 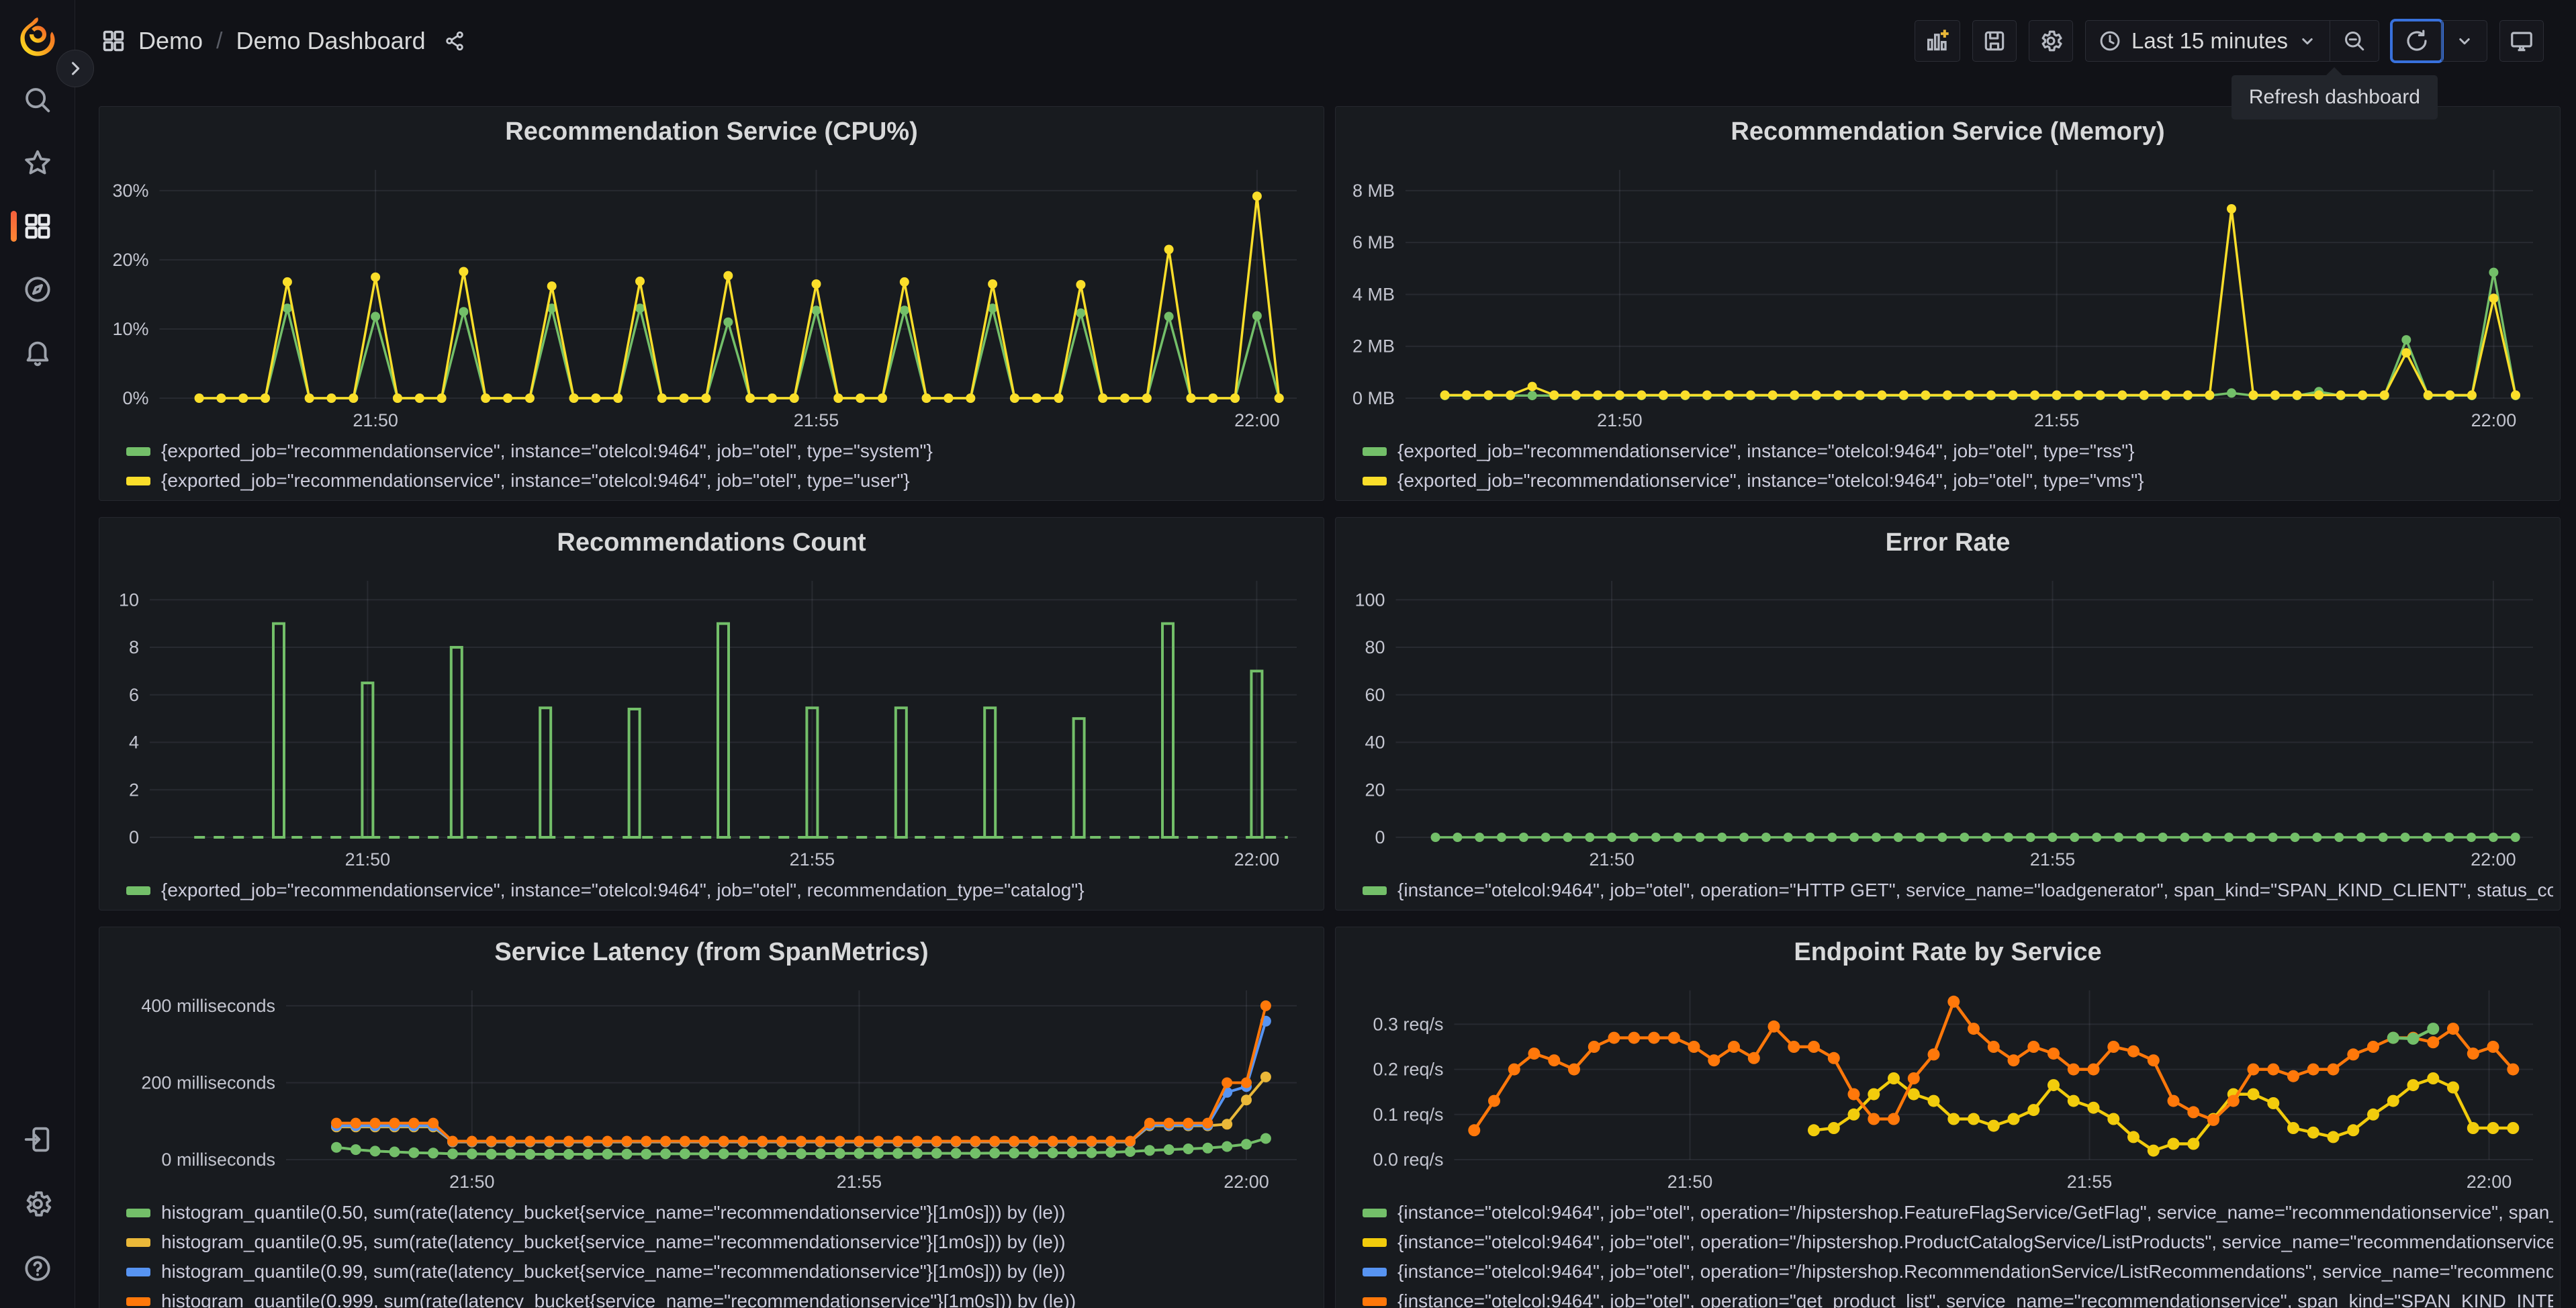 What do you see at coordinates (711, 950) in the screenshot?
I see `panel-title: Service Latency (from SpanMetrics)` at bounding box center [711, 950].